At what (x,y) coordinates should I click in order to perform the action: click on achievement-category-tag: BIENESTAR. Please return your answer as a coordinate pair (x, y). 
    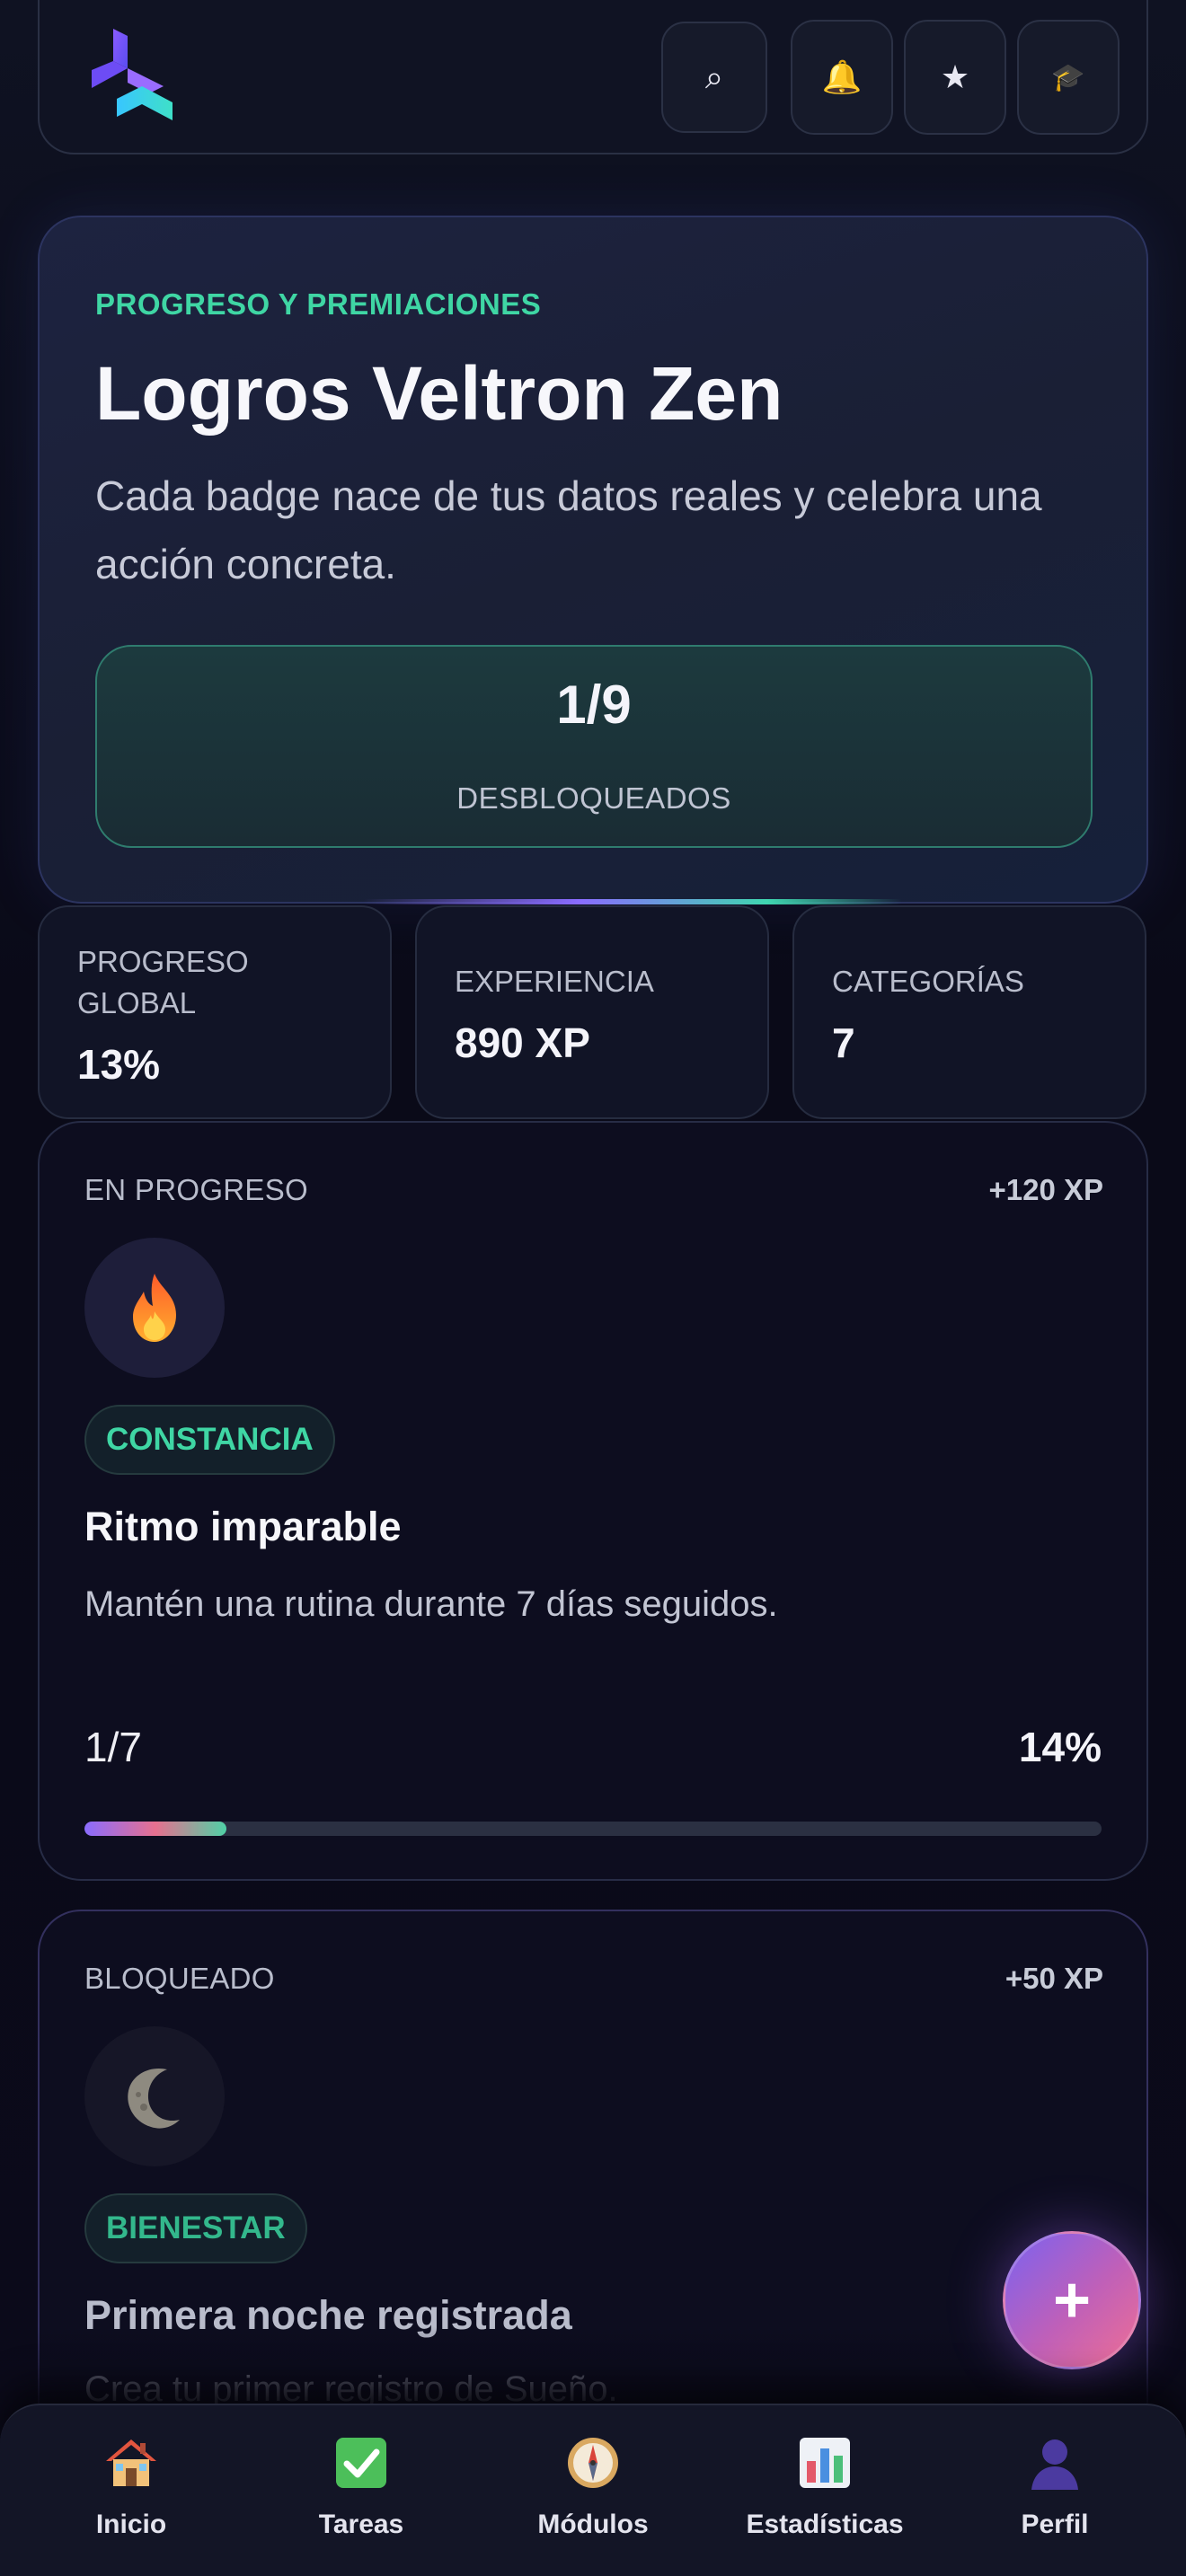
    Looking at the image, I should click on (195, 2228).